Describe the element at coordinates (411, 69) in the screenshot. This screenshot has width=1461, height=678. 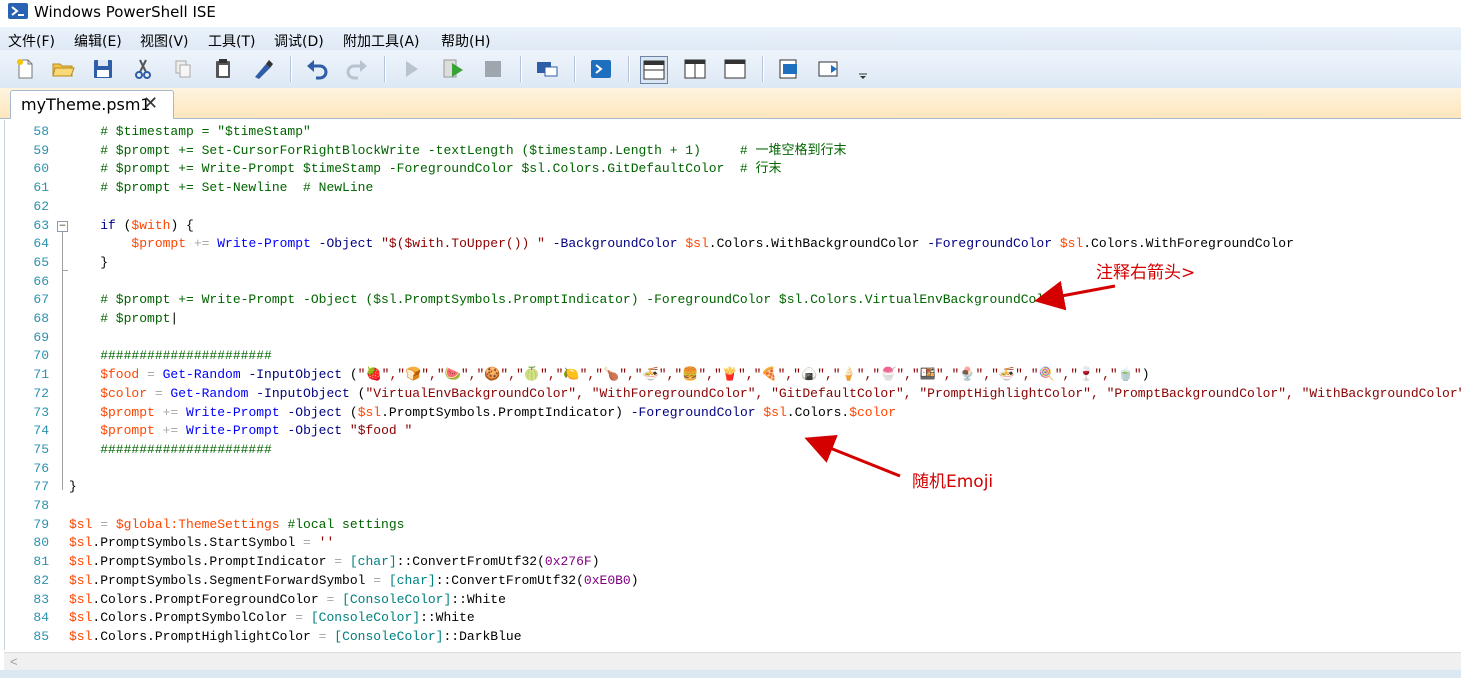
I see `run-icon` at that location.